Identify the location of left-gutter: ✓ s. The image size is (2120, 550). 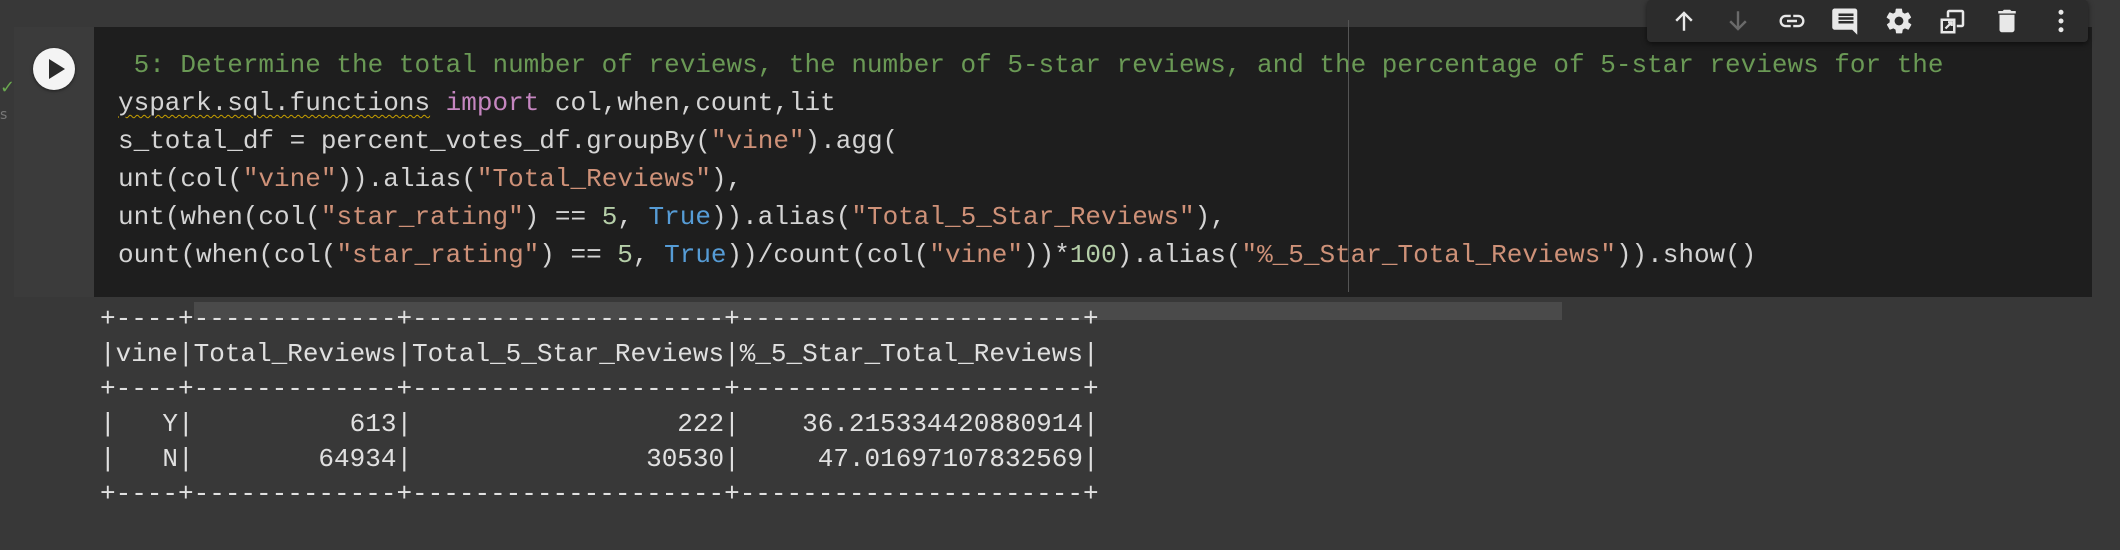
(8, 288).